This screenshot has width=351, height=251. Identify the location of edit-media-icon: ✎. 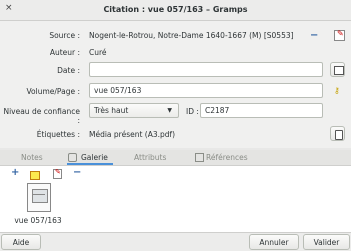
(57, 173).